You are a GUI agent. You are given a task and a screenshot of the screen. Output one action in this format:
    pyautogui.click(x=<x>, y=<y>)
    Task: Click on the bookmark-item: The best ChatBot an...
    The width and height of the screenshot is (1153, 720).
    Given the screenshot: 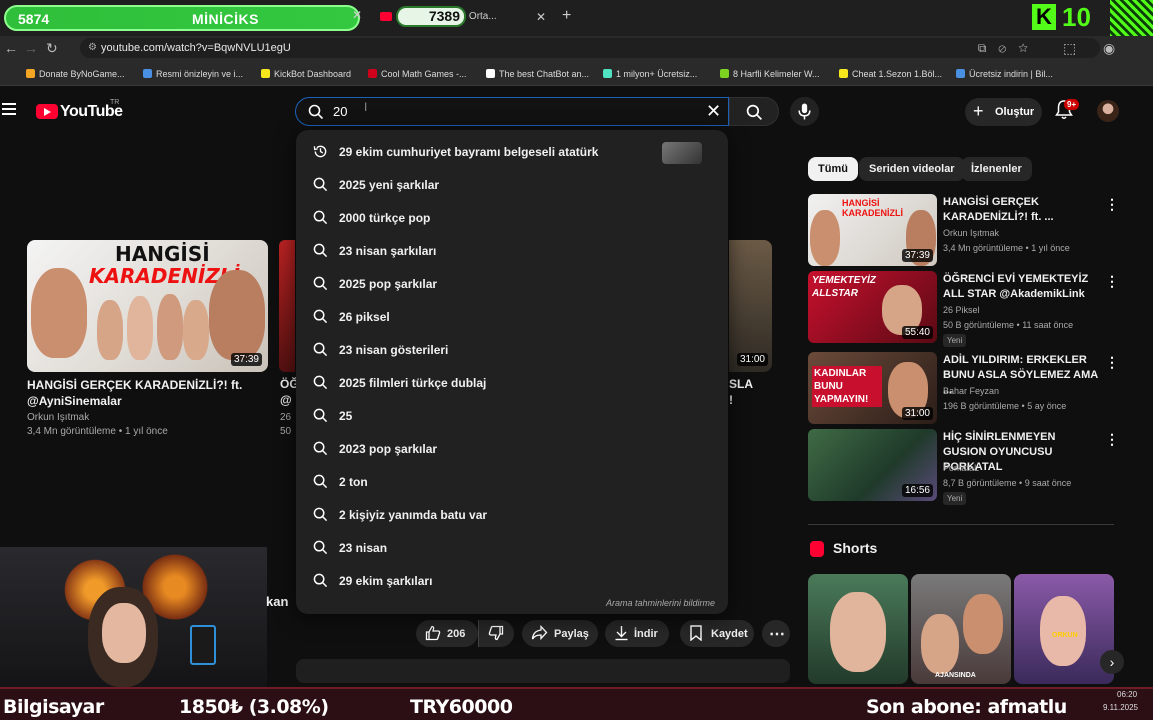 What is the action you would take?
    pyautogui.click(x=537, y=74)
    